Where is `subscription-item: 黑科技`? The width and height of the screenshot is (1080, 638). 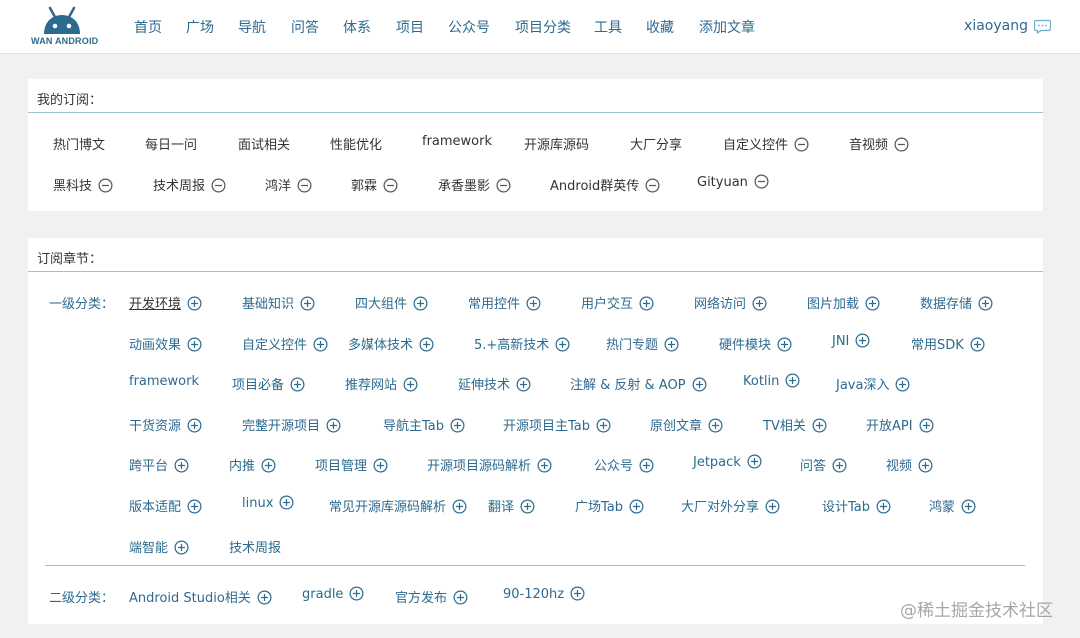
subscription-item: 黑科技 is located at coordinates (83, 184).